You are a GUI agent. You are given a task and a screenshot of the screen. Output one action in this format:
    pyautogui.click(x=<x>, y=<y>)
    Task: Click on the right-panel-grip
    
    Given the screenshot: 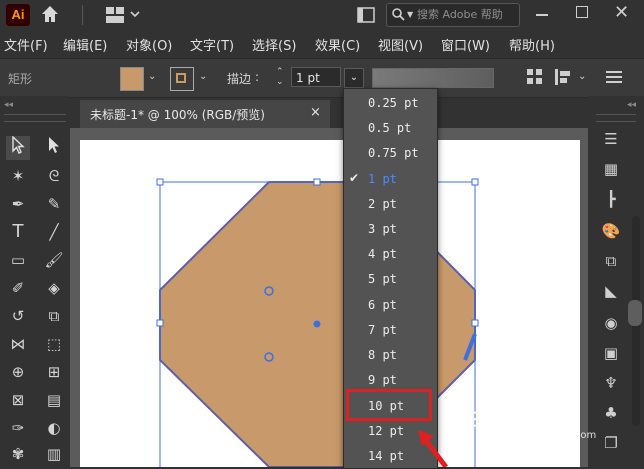 What is the action you would take?
    pyautogui.click(x=616, y=118)
    